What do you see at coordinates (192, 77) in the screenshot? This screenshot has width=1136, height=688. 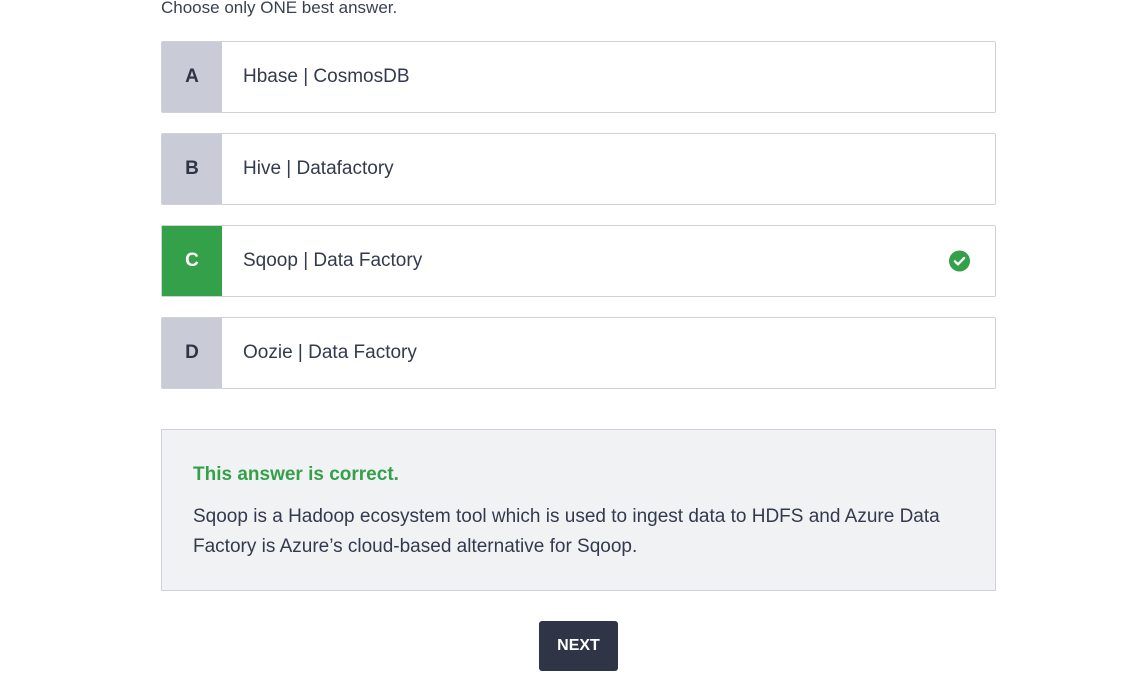 I see `option-letter: A` at bounding box center [192, 77].